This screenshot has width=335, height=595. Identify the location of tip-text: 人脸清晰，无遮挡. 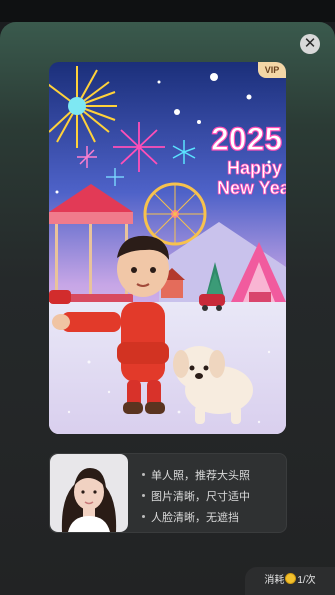
(195, 517).